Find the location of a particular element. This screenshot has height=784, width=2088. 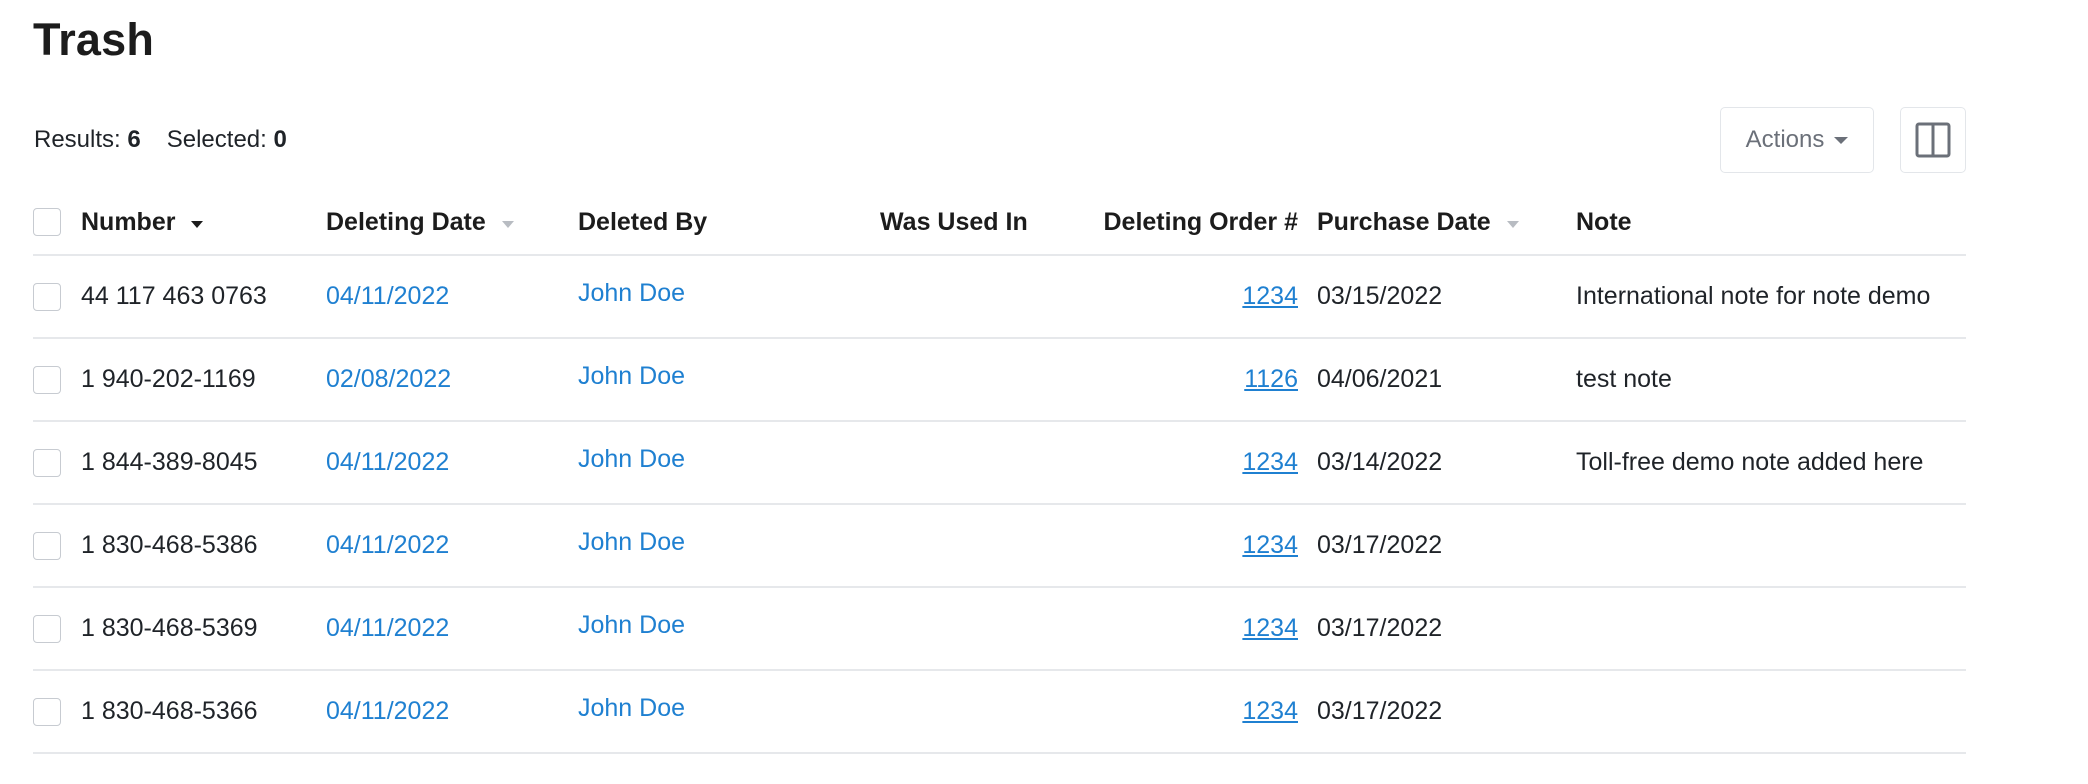

purchase-date-cell: 03/14/2022 is located at coordinates (1380, 462).